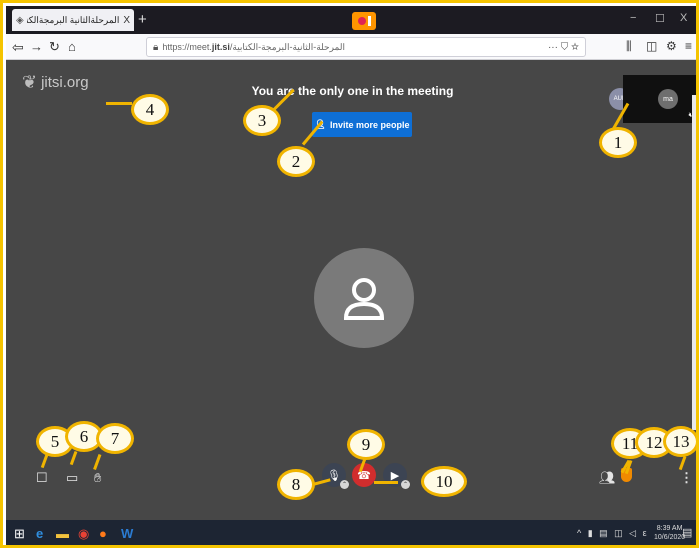  I want to click on tab-favicon-icon: ◈, so click(20, 20).